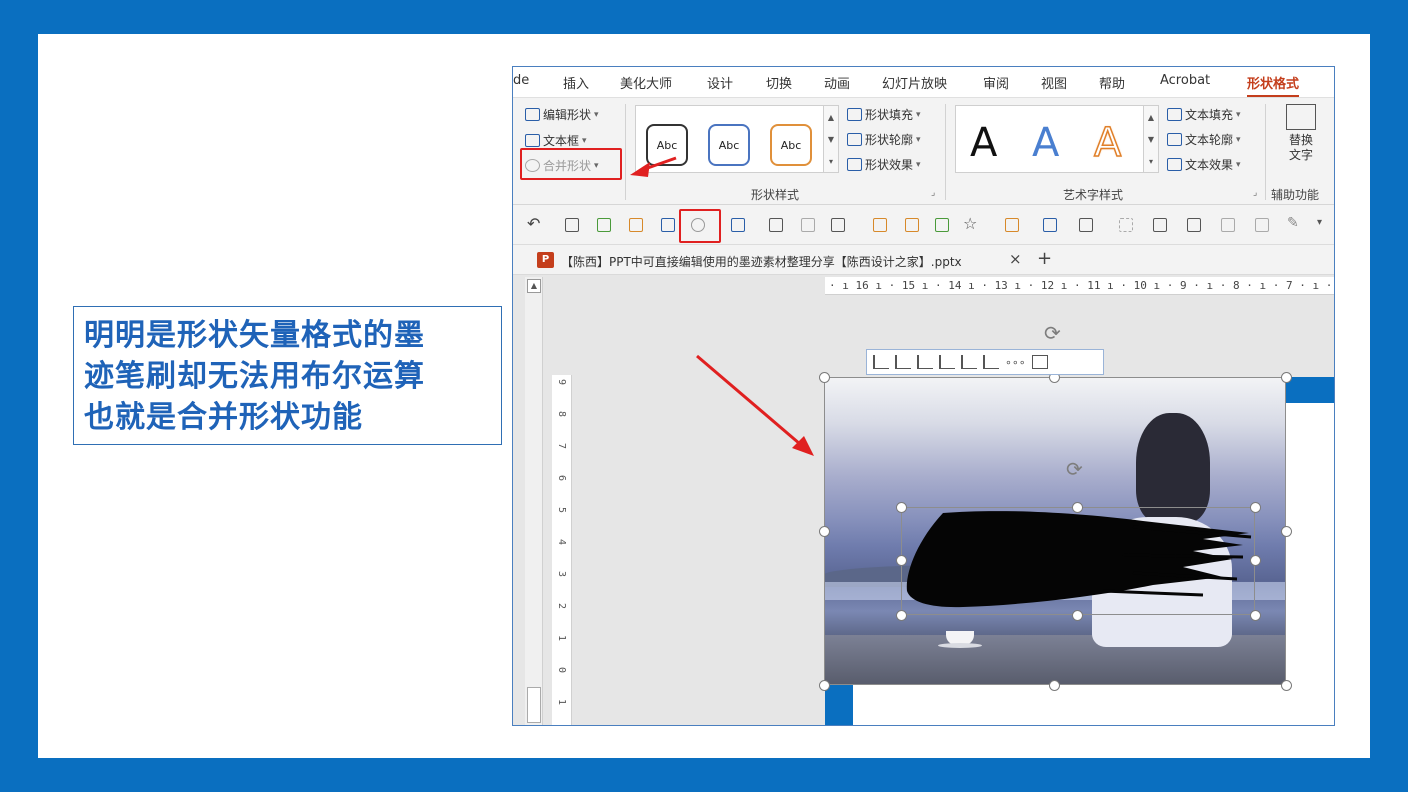 This screenshot has height=792, width=1408. What do you see at coordinates (779, 82) in the screenshot?
I see `tab-transition: 切换` at bounding box center [779, 82].